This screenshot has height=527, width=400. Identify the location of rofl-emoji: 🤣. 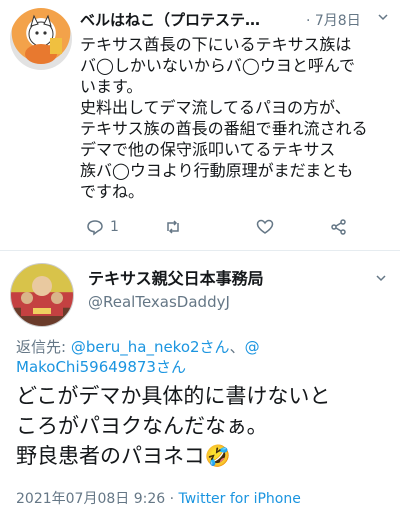
(217, 456).